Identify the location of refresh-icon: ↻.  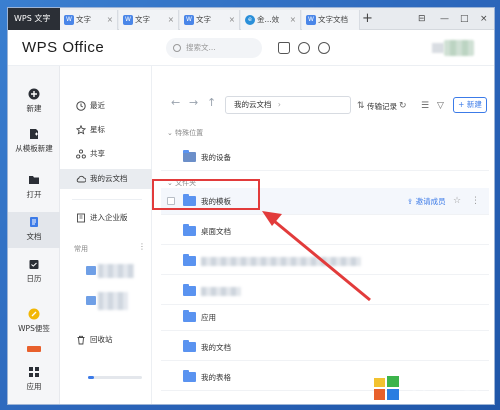
(404, 106).